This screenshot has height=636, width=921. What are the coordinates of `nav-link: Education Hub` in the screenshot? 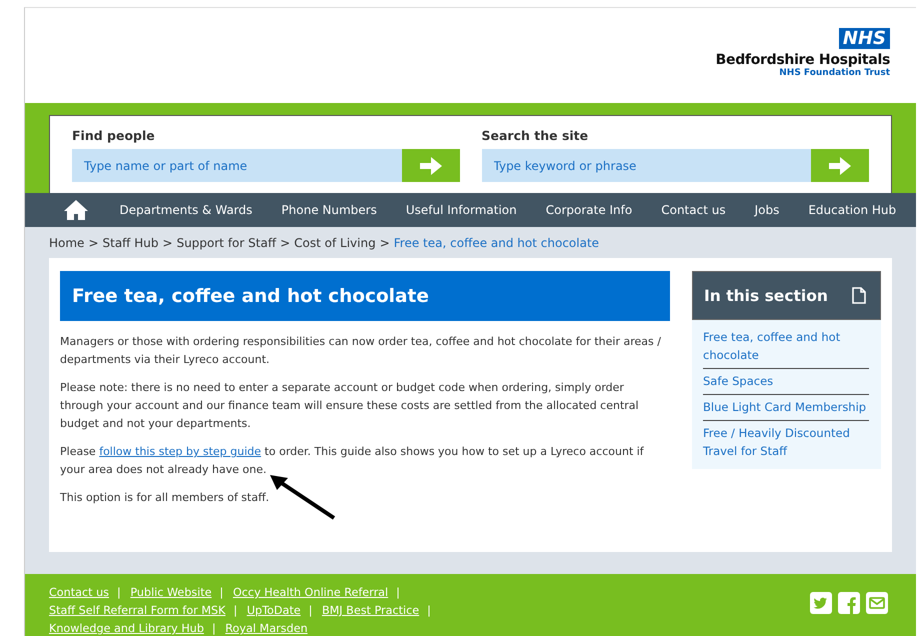 It's located at (852, 210).